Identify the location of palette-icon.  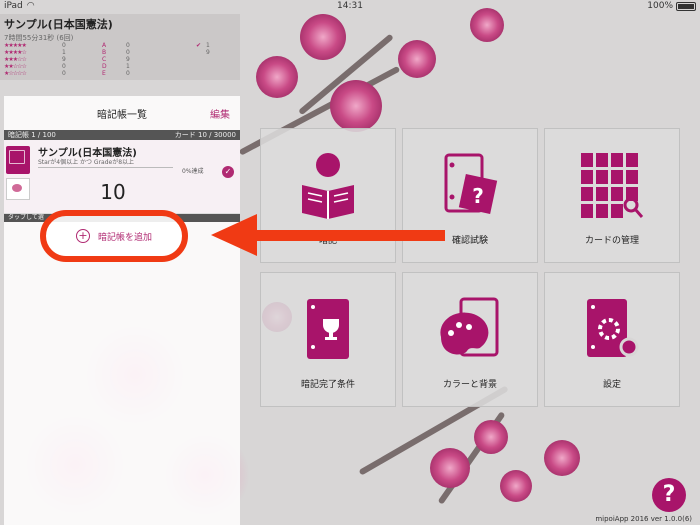
(469, 327).